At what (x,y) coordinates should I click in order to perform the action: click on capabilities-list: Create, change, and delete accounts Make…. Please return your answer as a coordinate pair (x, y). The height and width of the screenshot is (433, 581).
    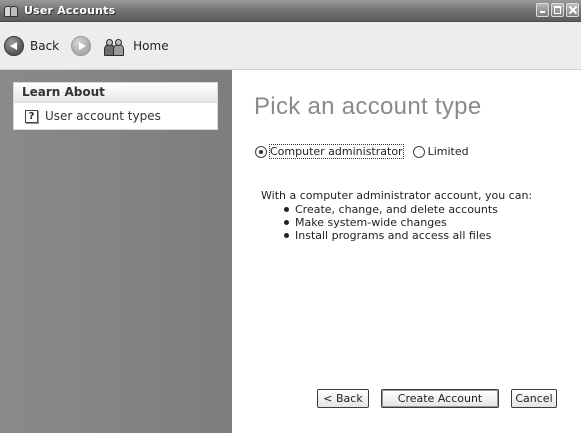
    Looking at the image, I should click on (411, 222).